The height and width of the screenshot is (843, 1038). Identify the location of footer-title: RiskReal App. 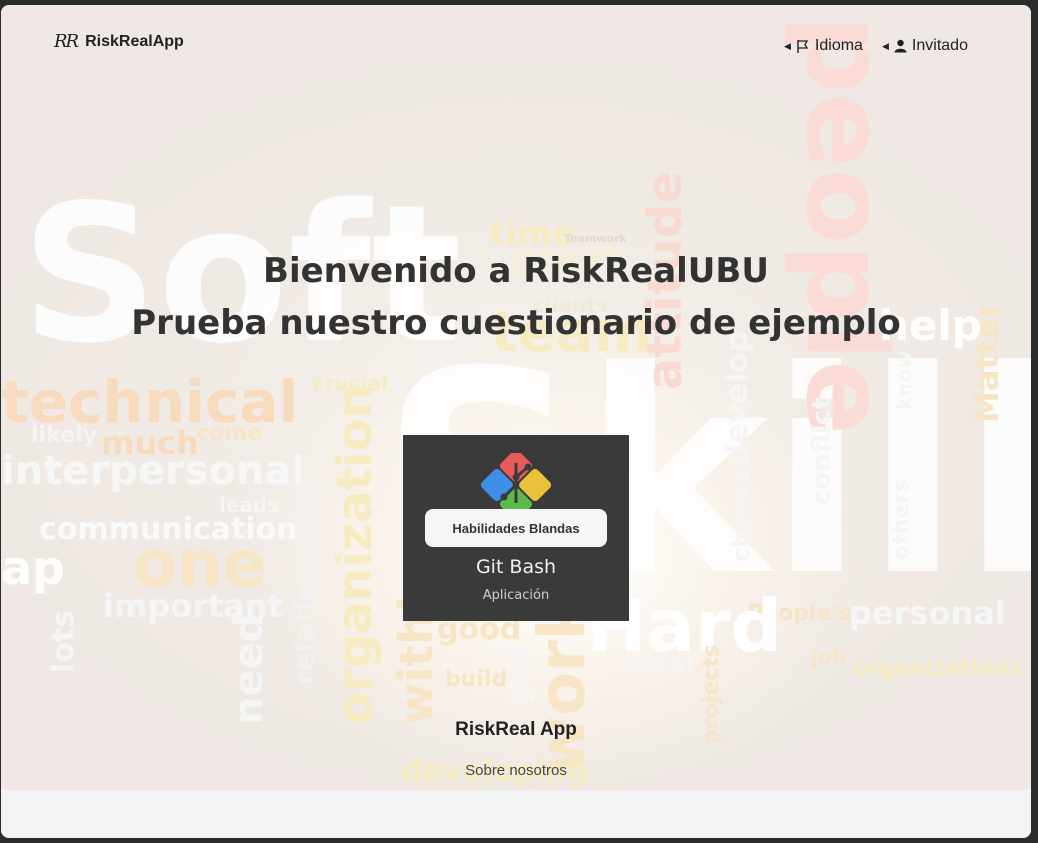
(516, 729).